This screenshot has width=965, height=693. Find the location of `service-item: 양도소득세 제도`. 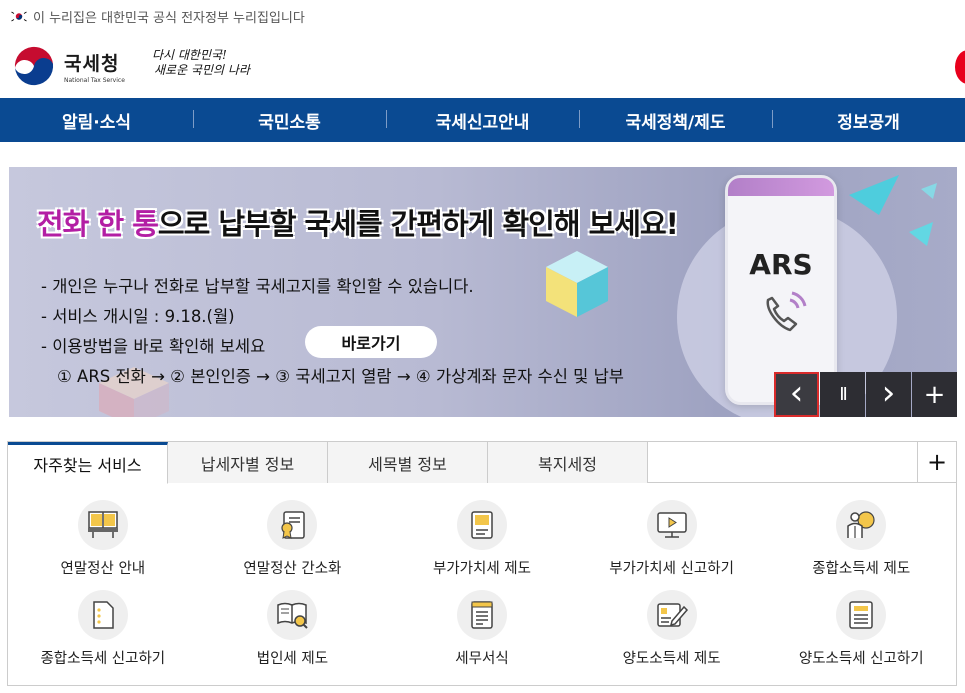

service-item: 양도소득세 제도 is located at coordinates (672, 629).